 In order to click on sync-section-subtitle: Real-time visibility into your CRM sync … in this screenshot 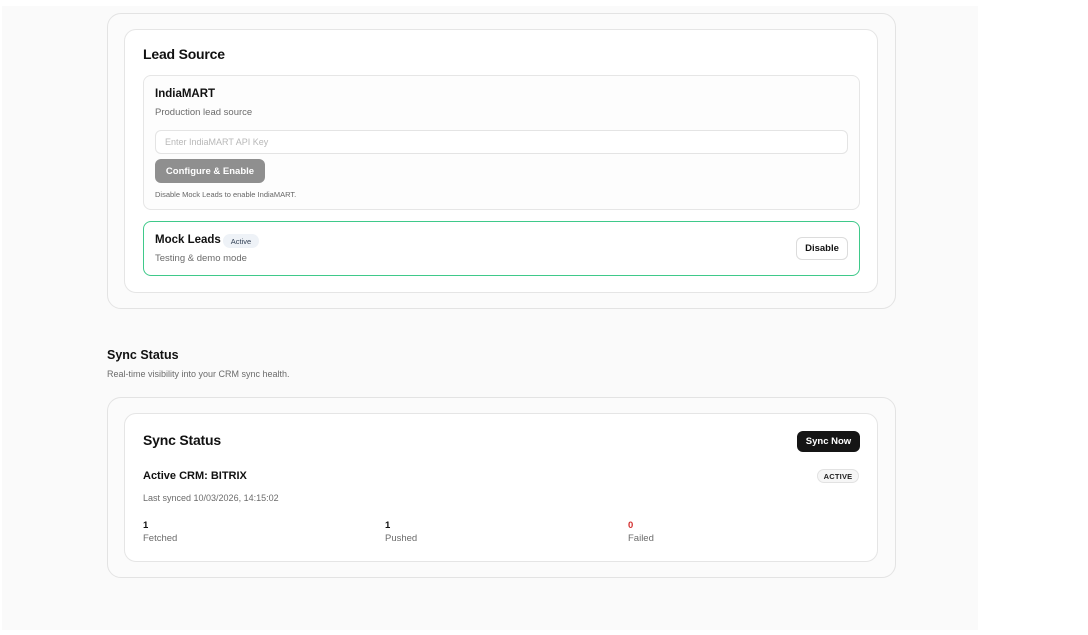, I will do `click(198, 374)`.